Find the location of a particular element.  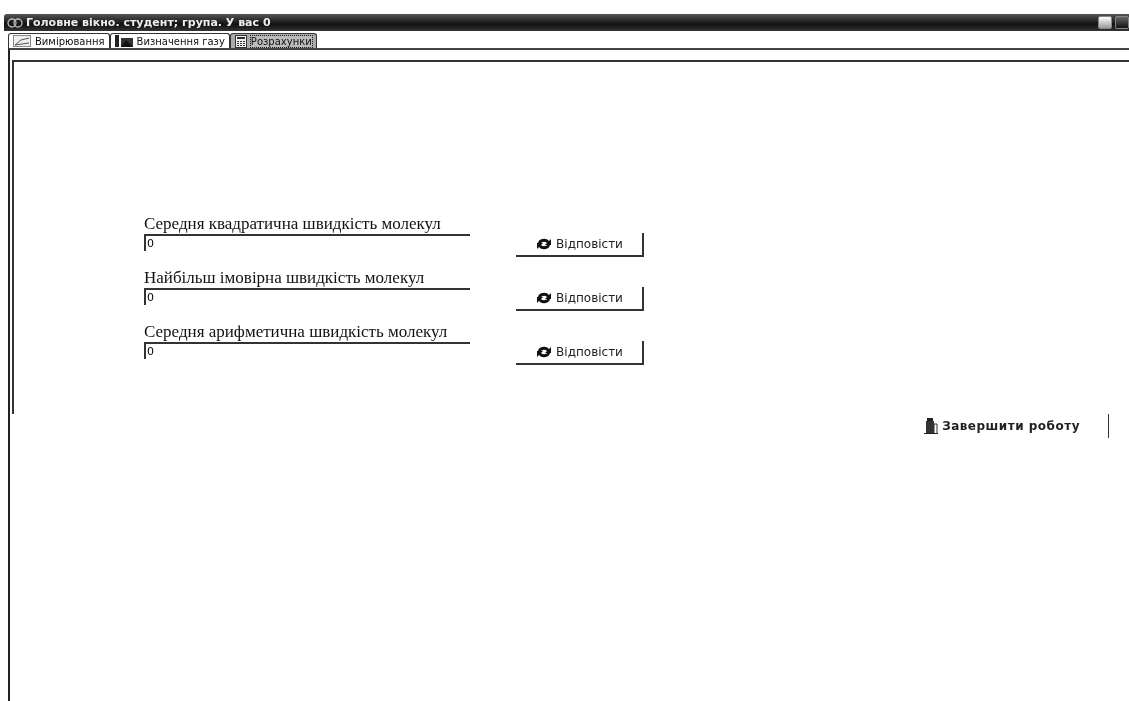

rings-icon is located at coordinates (15, 22).